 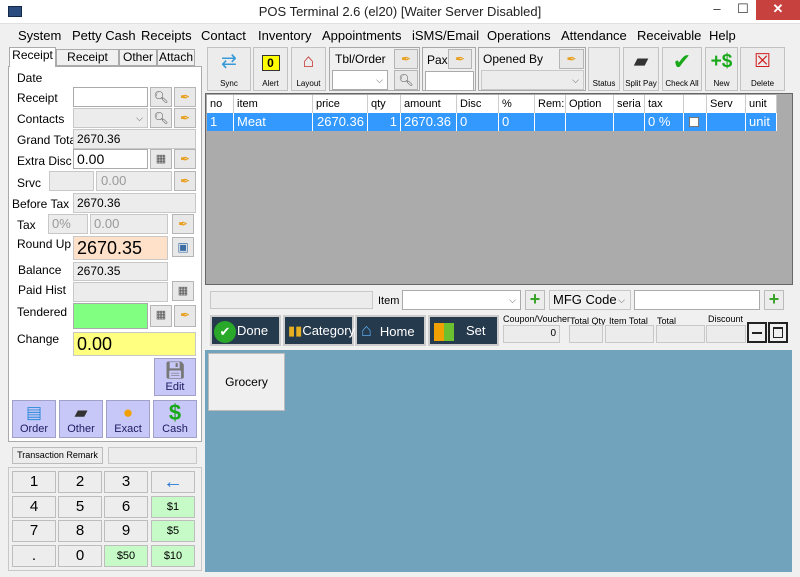 What do you see at coordinates (34, 531) in the screenshot?
I see `key-7: 7` at bounding box center [34, 531].